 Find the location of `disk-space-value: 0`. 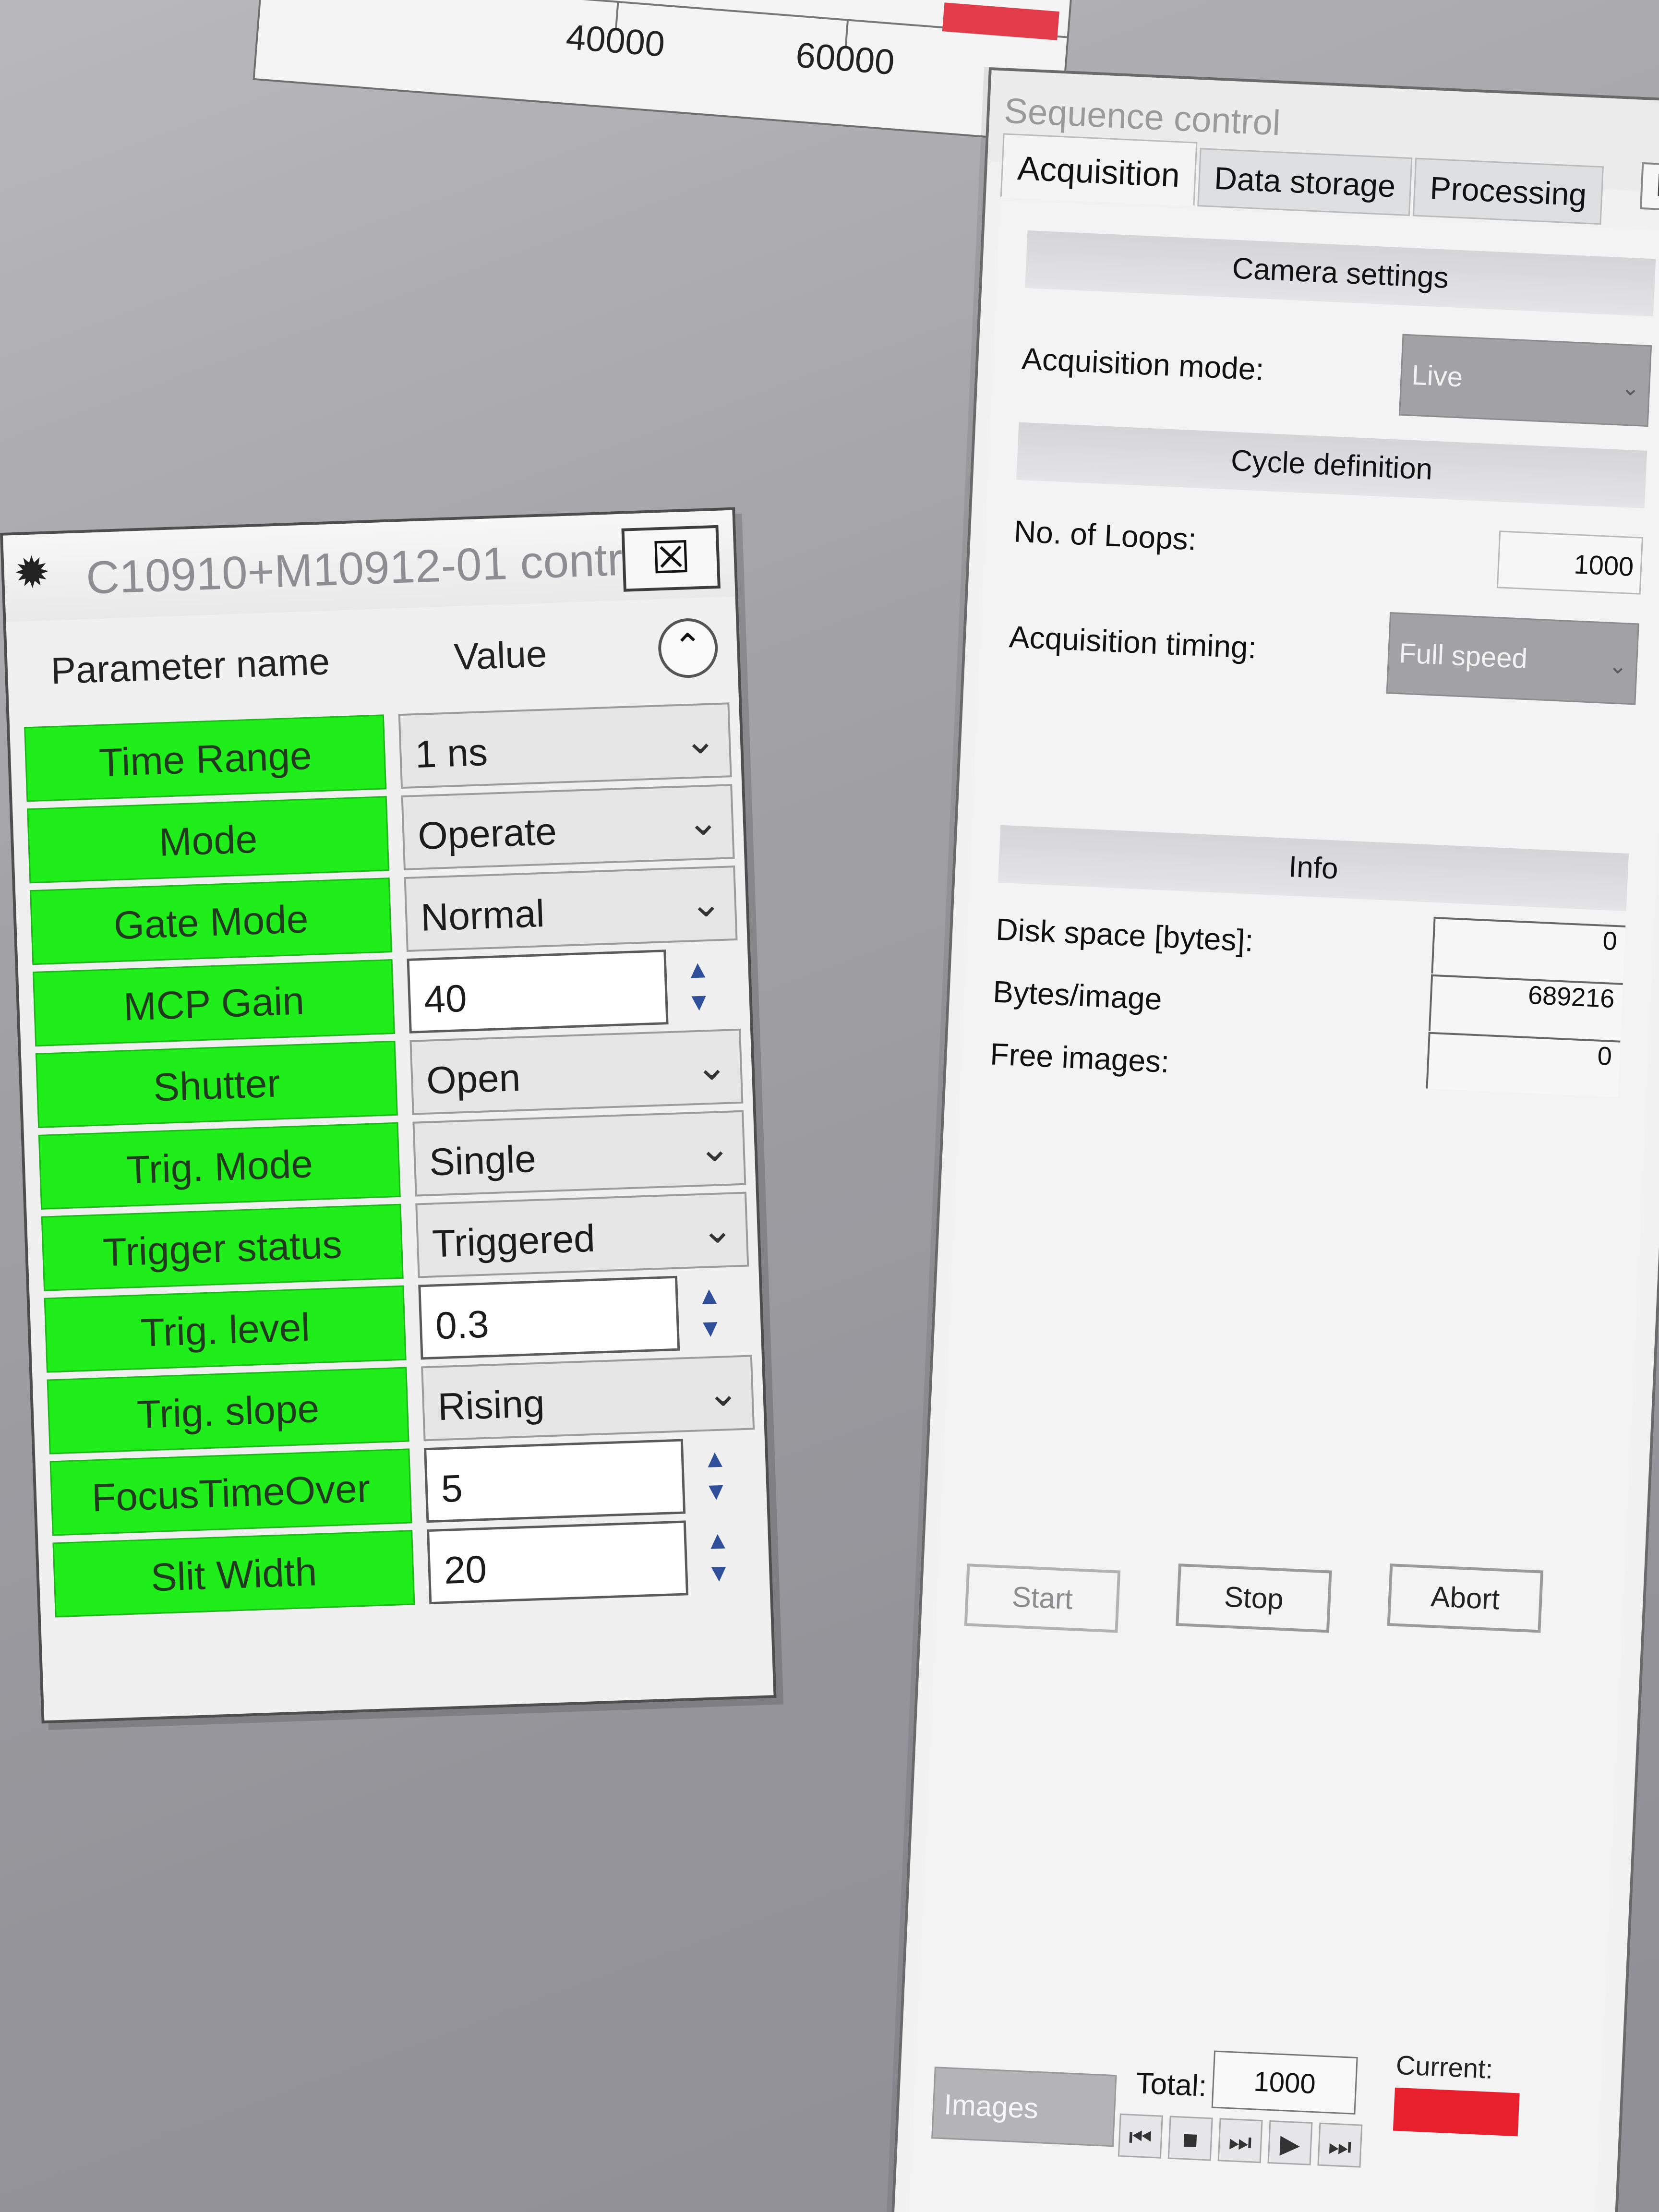

disk-space-value: 0 is located at coordinates (1528, 949).